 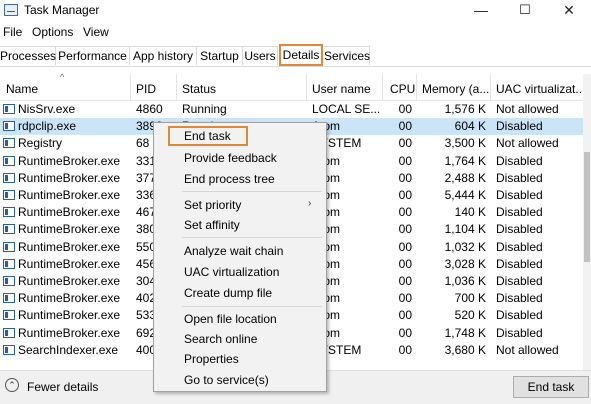 I want to click on menu-item-end-process-tree: End process tree, so click(x=229, y=179).